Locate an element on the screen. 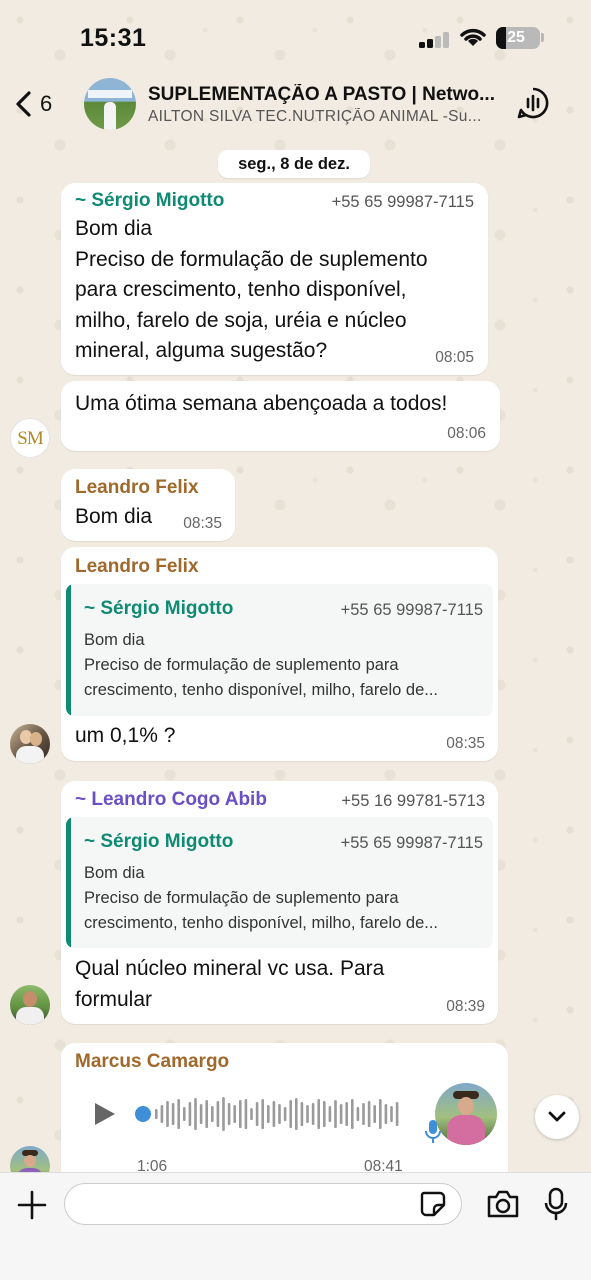 This screenshot has width=591, height=1280. message-bubble: Leandro Felix Bom dia 08:35 is located at coordinates (148, 505).